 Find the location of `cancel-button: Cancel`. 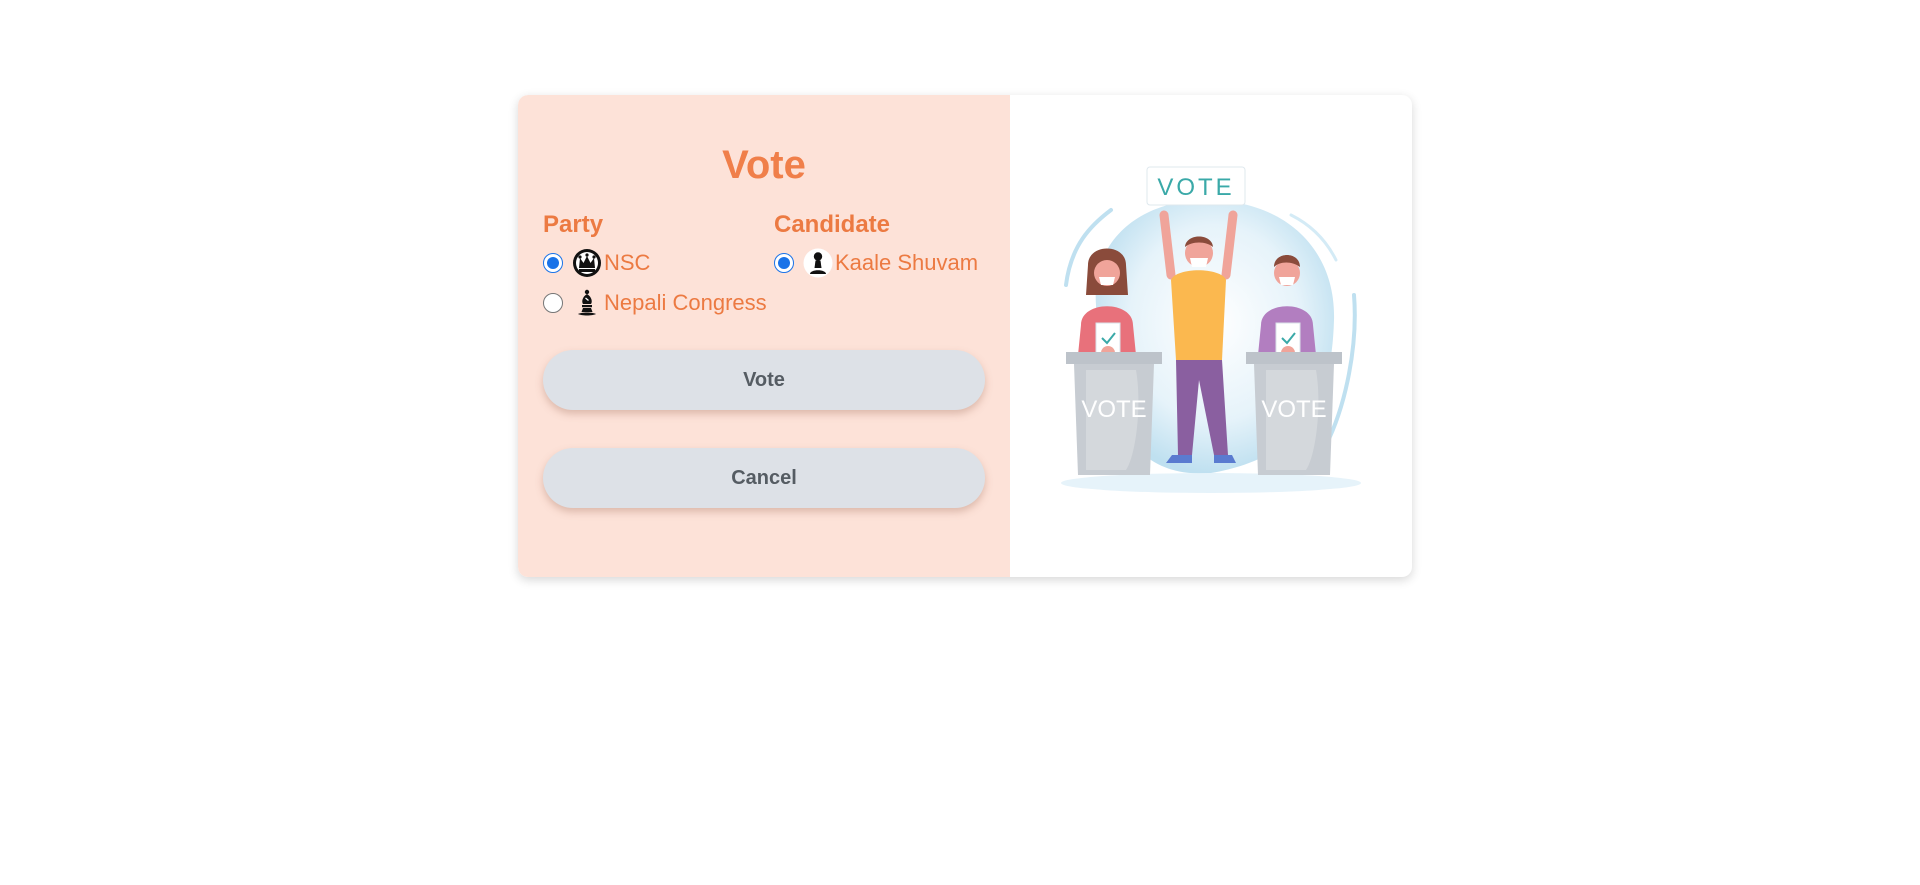

cancel-button: Cancel is located at coordinates (764, 478).